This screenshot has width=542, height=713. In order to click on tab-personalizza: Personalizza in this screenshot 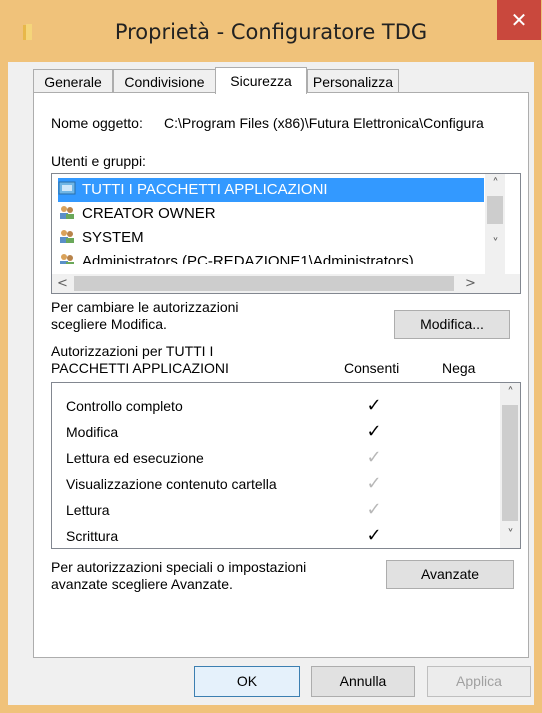, I will do `click(353, 81)`.